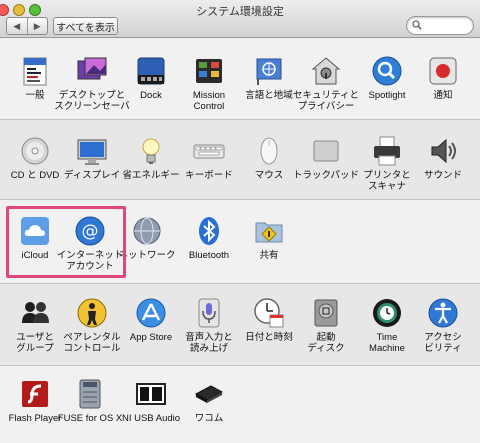  I want to click on pane-mission-control: Mission Control, so click(209, 83).